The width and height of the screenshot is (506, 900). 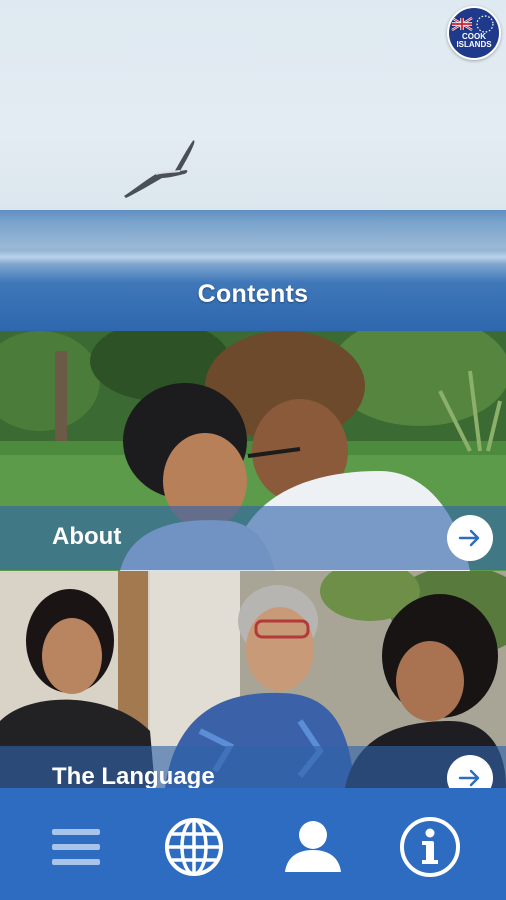 I want to click on profile-button, so click(x=313, y=847).